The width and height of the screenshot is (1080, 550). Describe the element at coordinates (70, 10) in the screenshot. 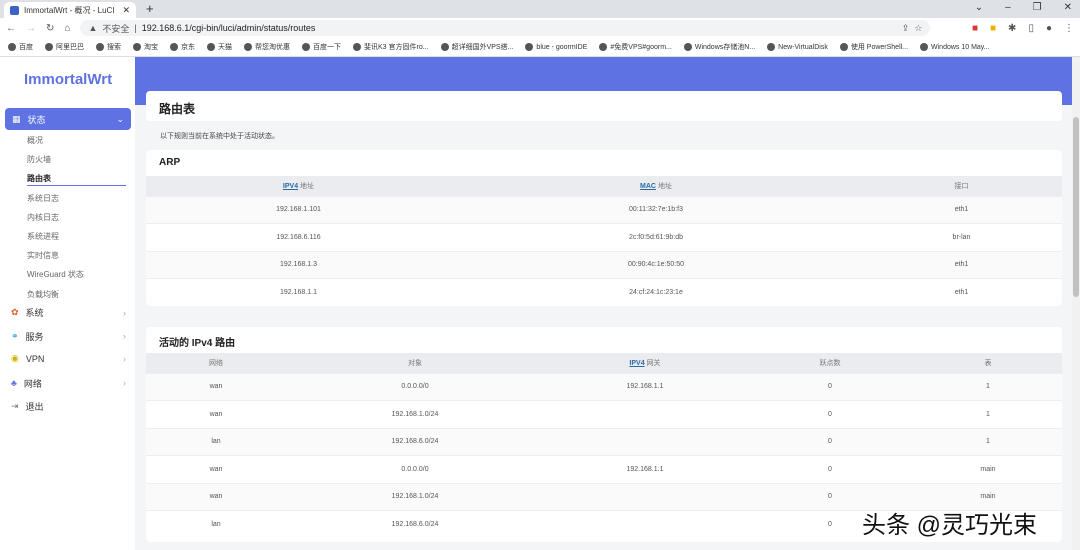

I see `browser-tab: ImmortalWrt - 概况 - LuCI ✕` at that location.